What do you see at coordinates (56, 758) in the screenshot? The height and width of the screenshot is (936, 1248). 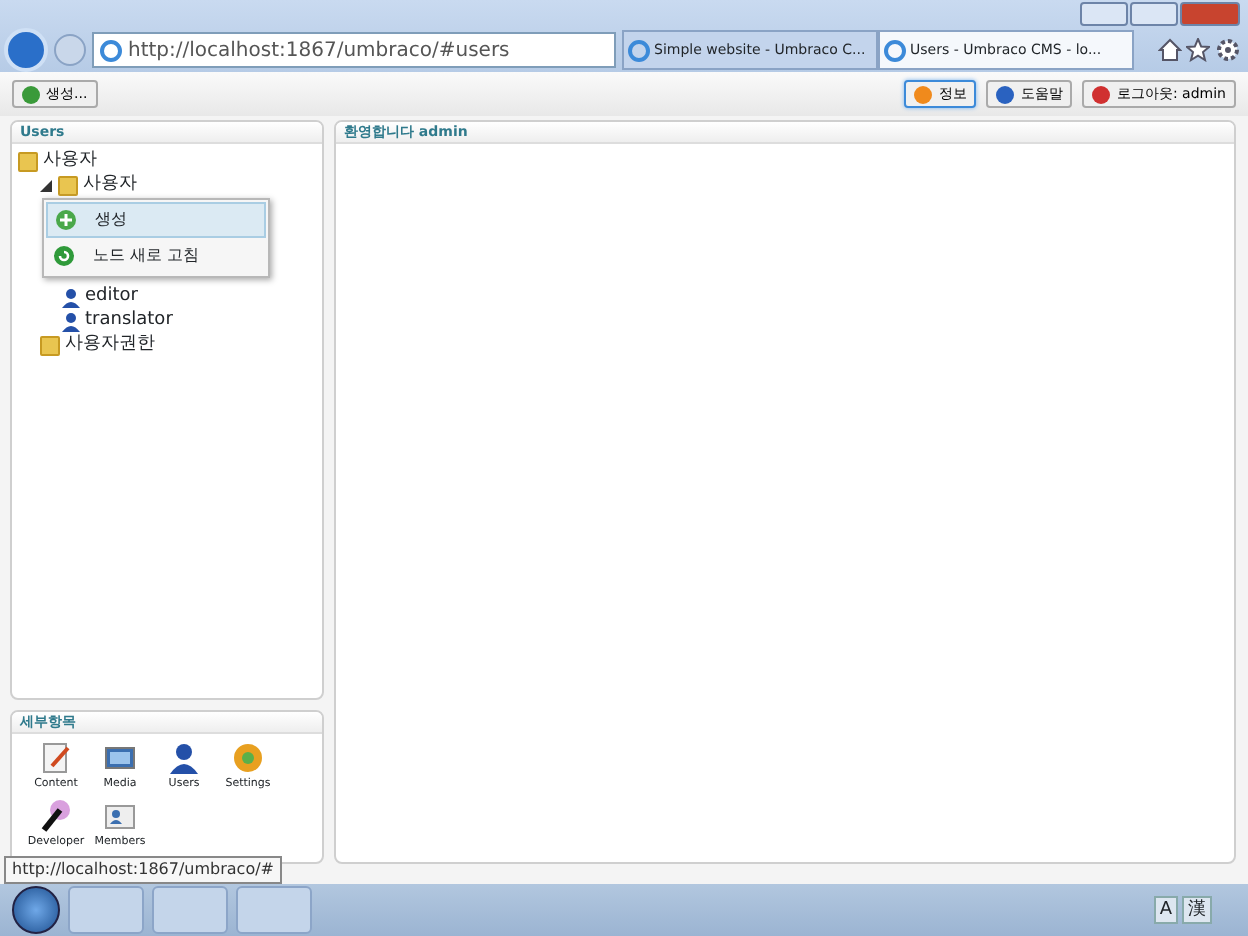 I see `pencil-page-icon` at bounding box center [56, 758].